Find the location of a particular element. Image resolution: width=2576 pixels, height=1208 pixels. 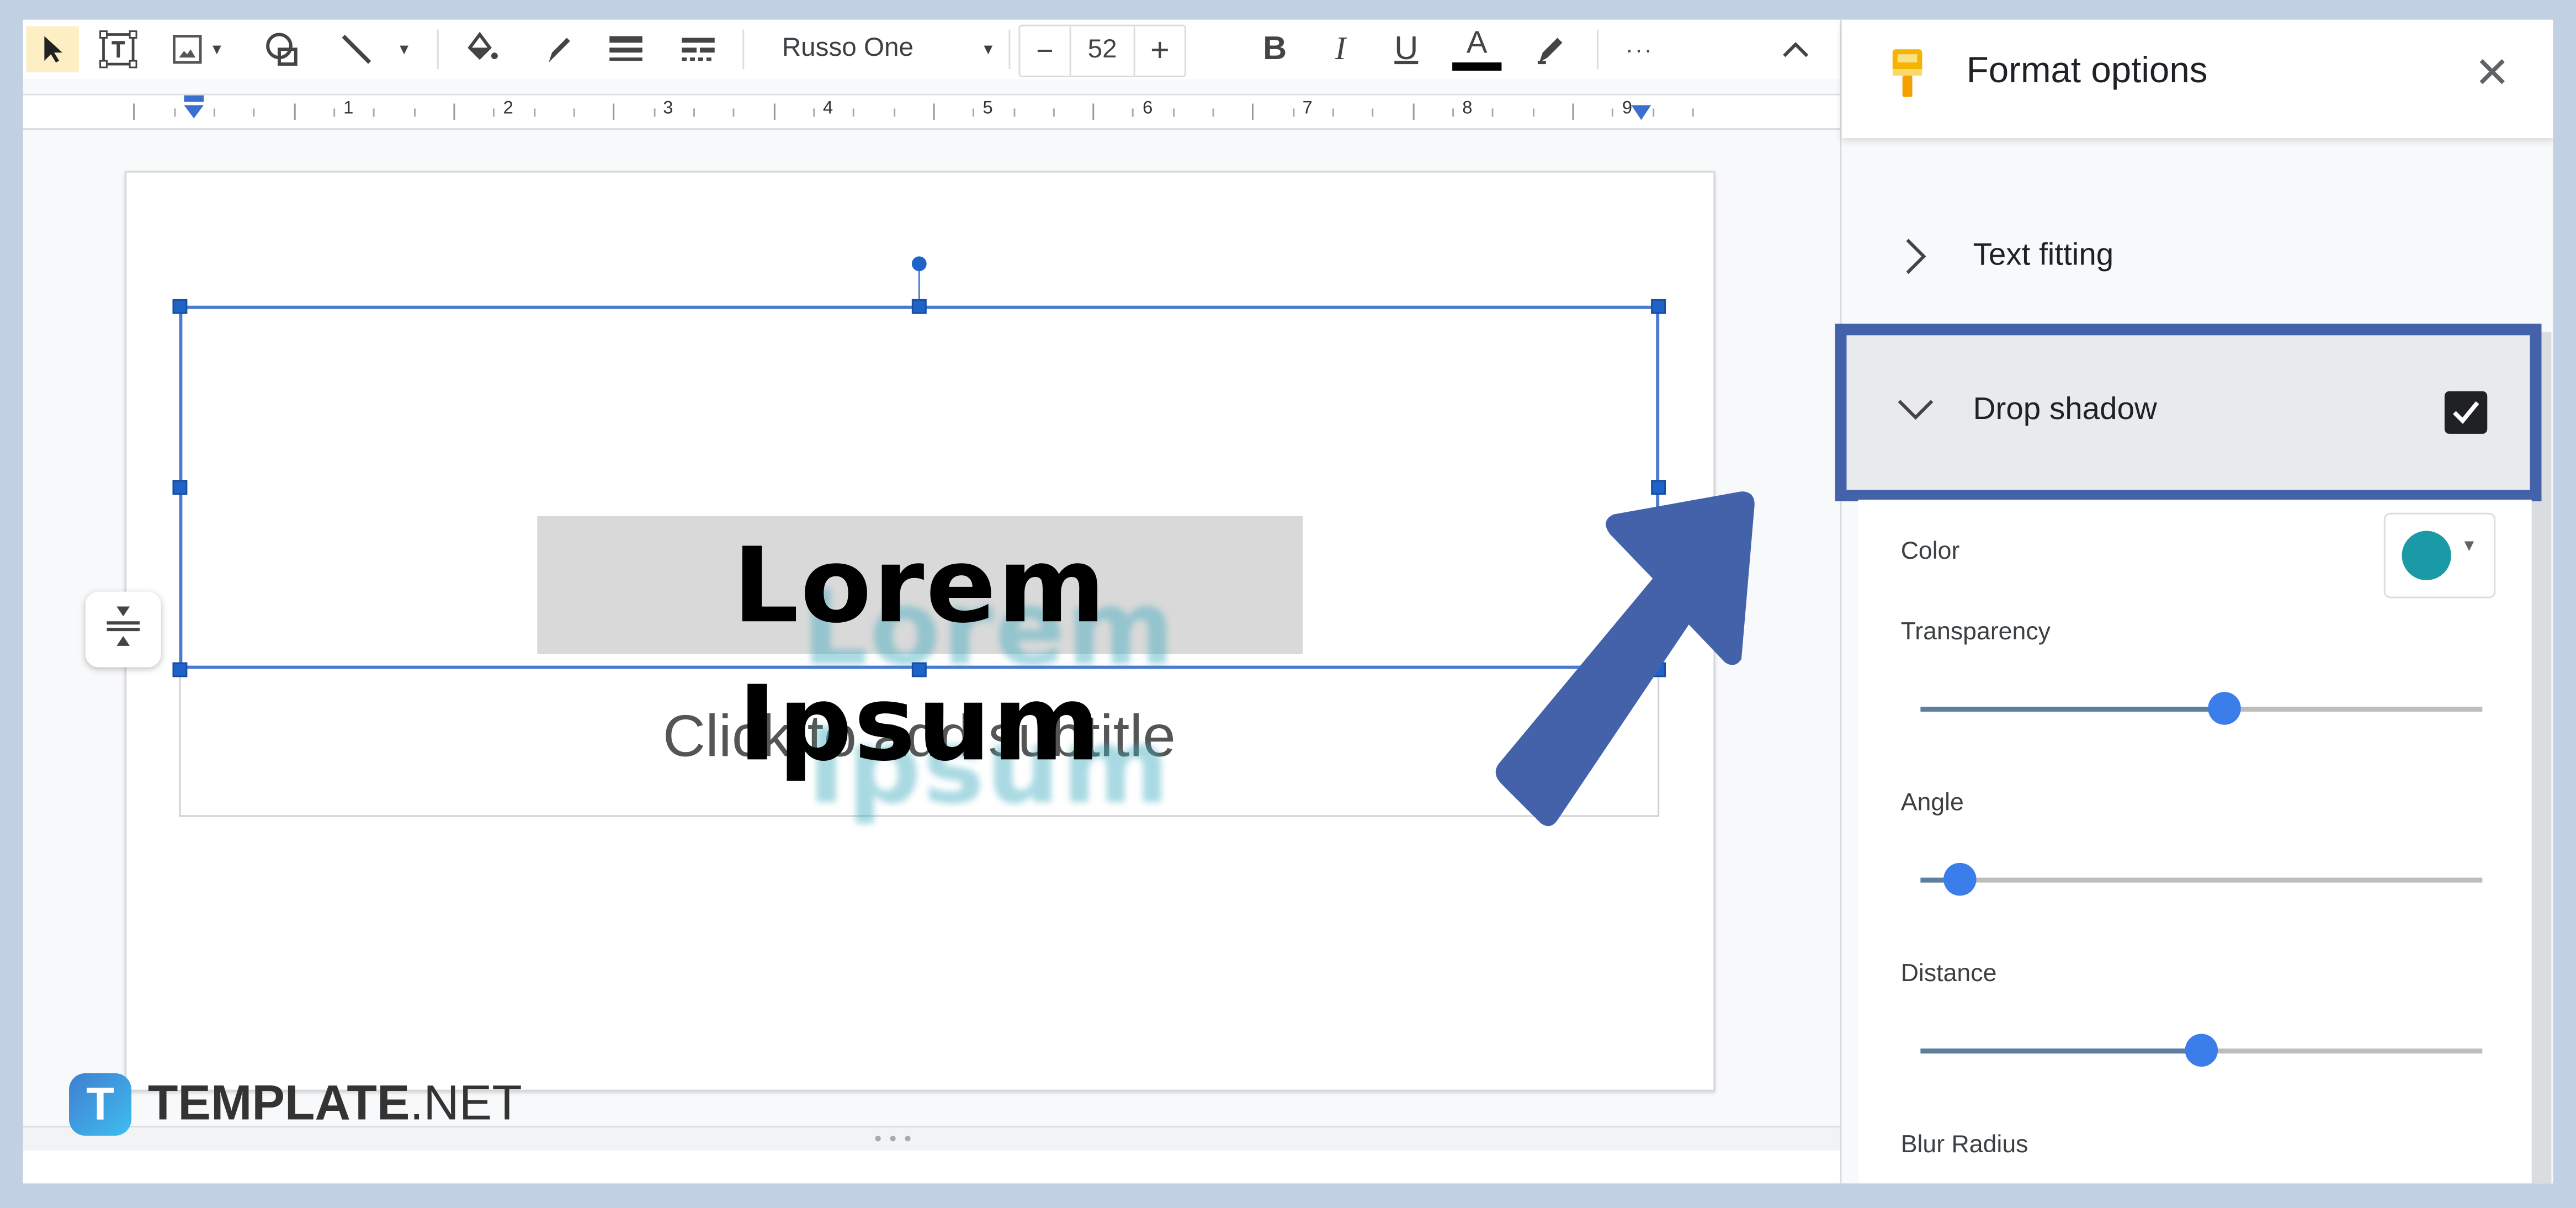

select-tool-button is located at coordinates (52, 49).